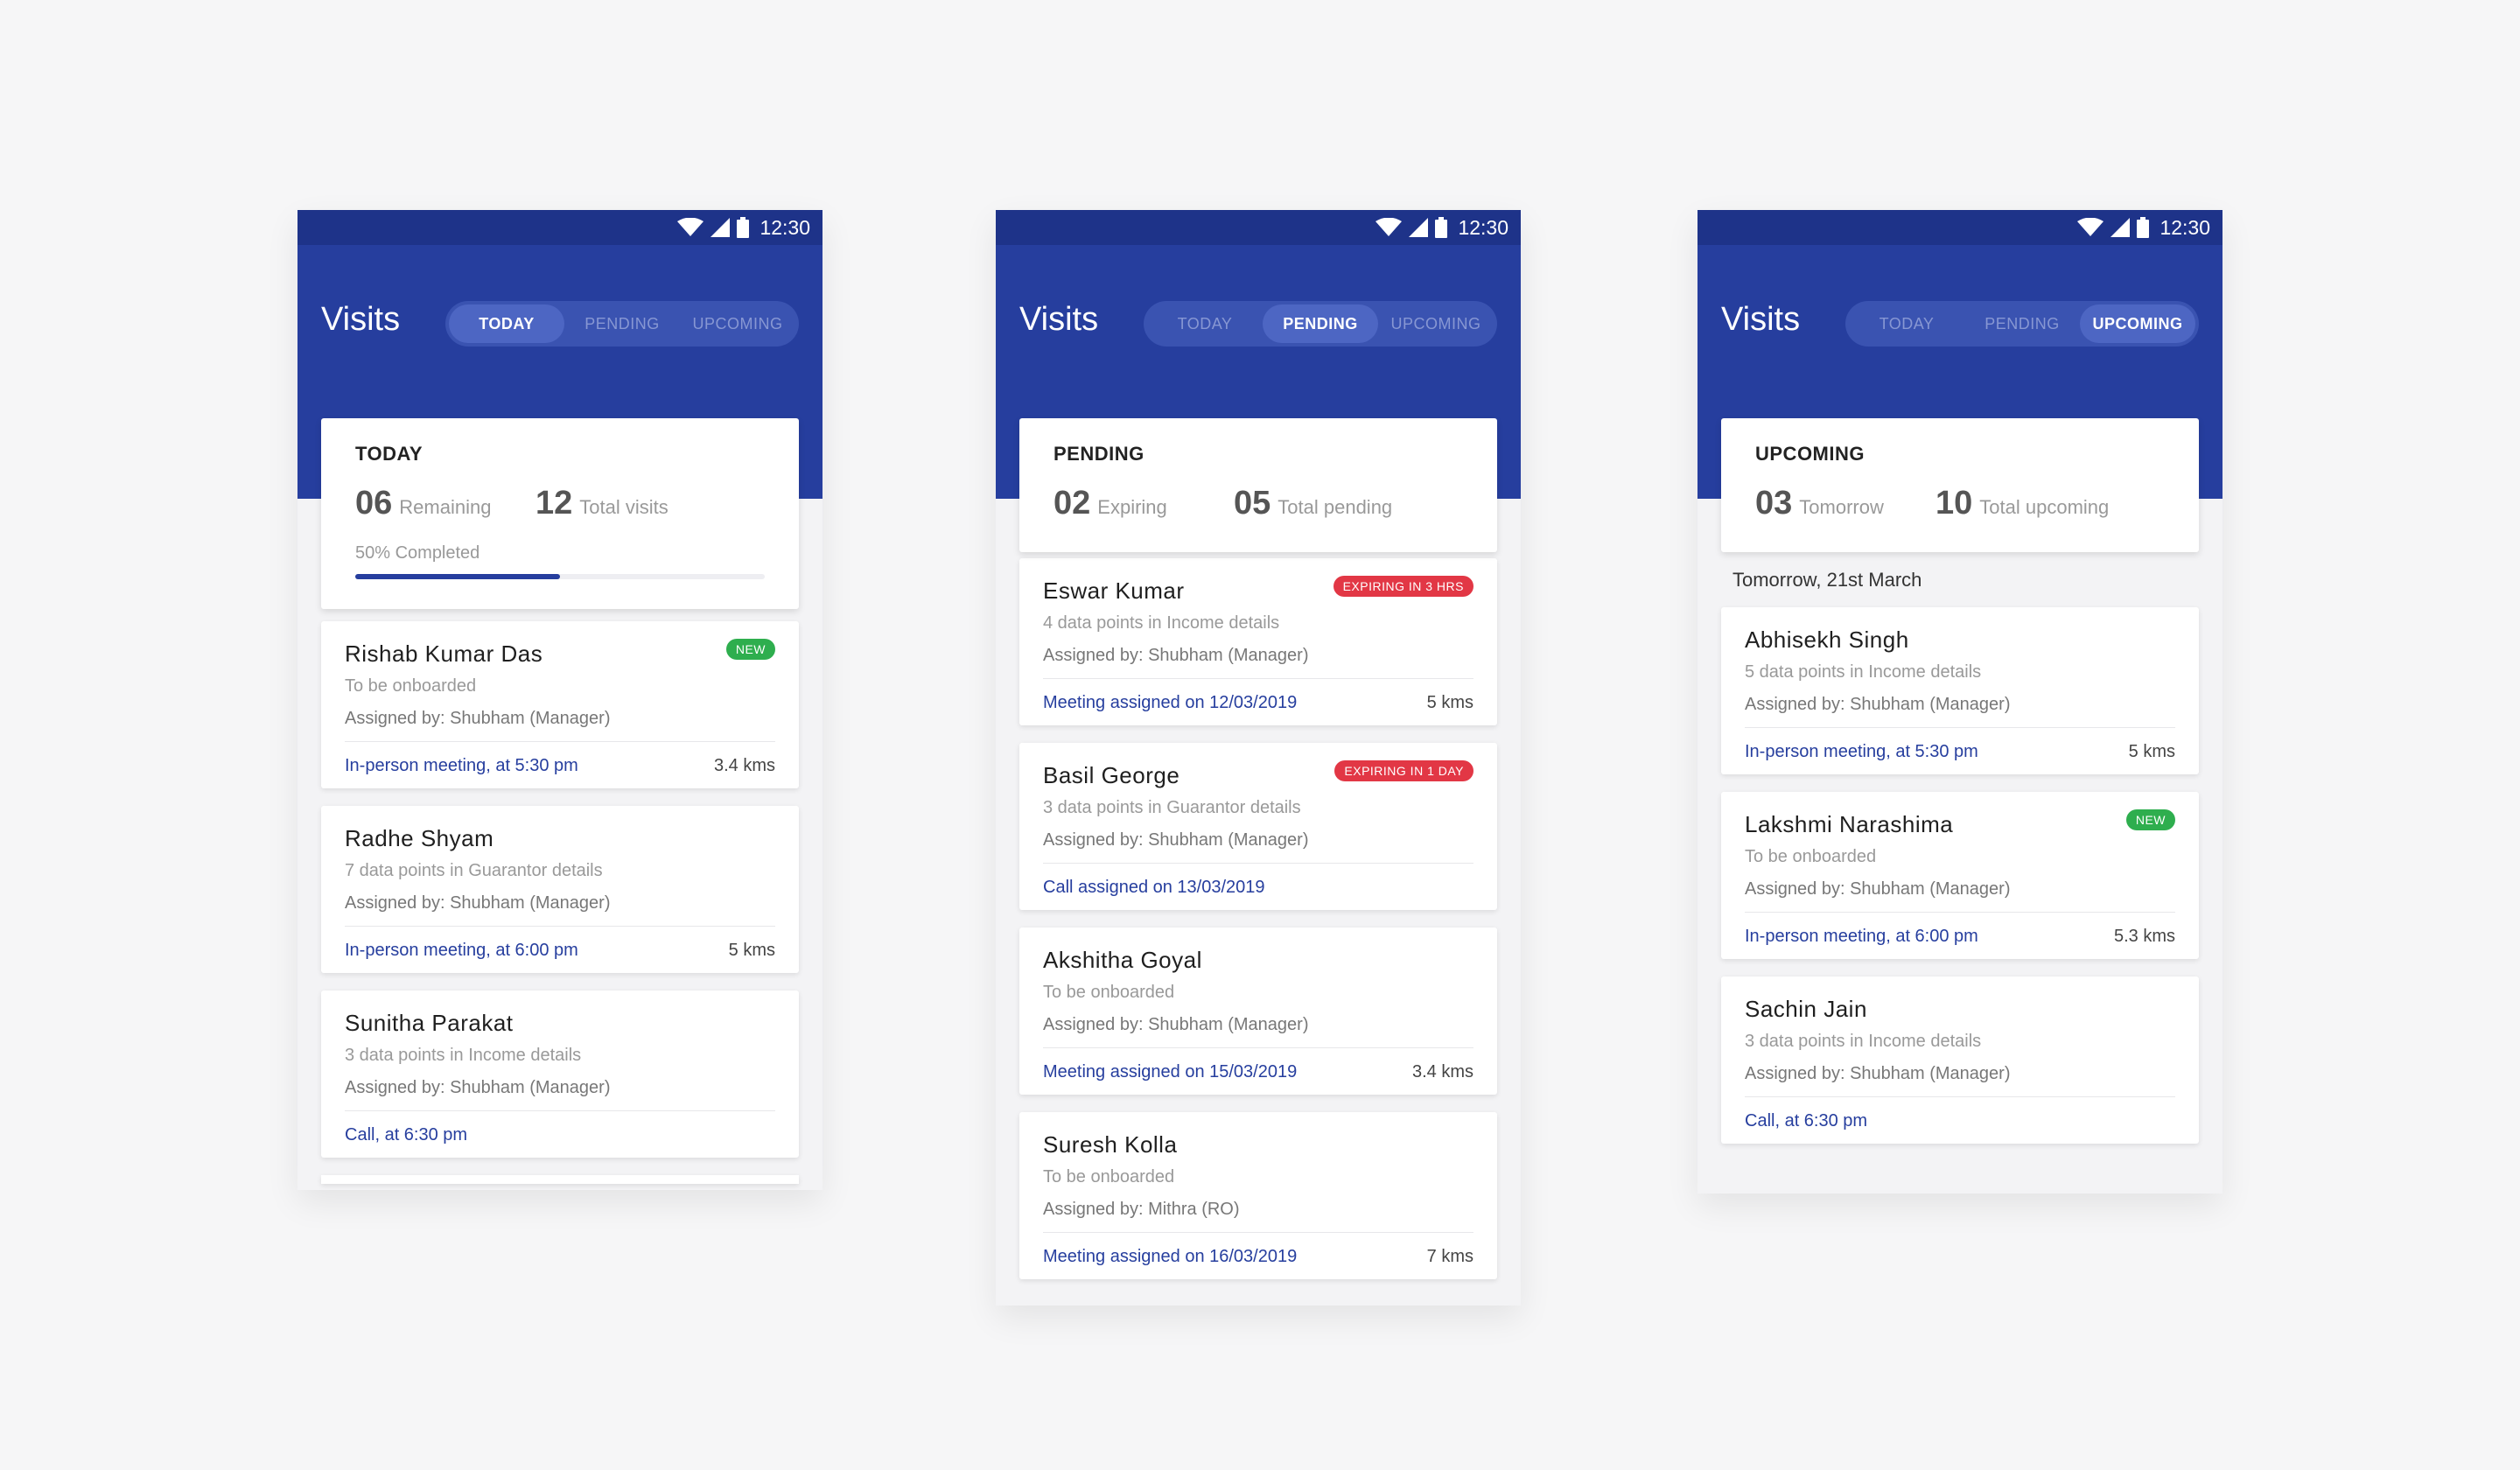  I want to click on visit-footer: Call assigned on 13/03/2019, so click(1258, 888).